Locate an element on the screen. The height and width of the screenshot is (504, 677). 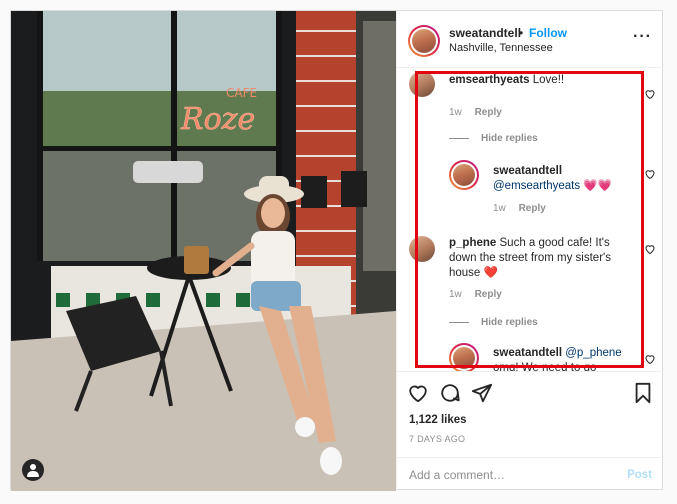
user-tag-icon is located at coordinates (33, 470).